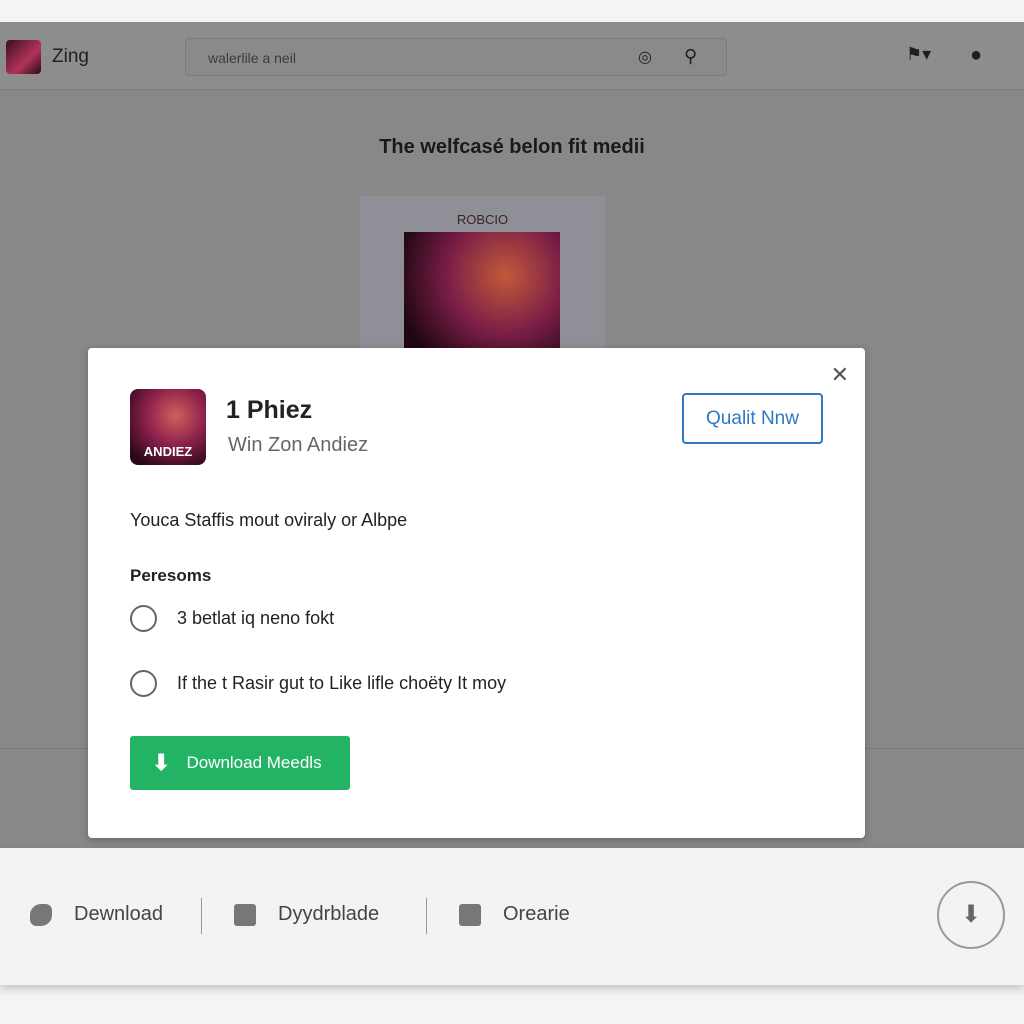 The height and width of the screenshot is (1024, 1024). I want to click on dialog-subtitle: Win Zon Andiez, so click(298, 445).